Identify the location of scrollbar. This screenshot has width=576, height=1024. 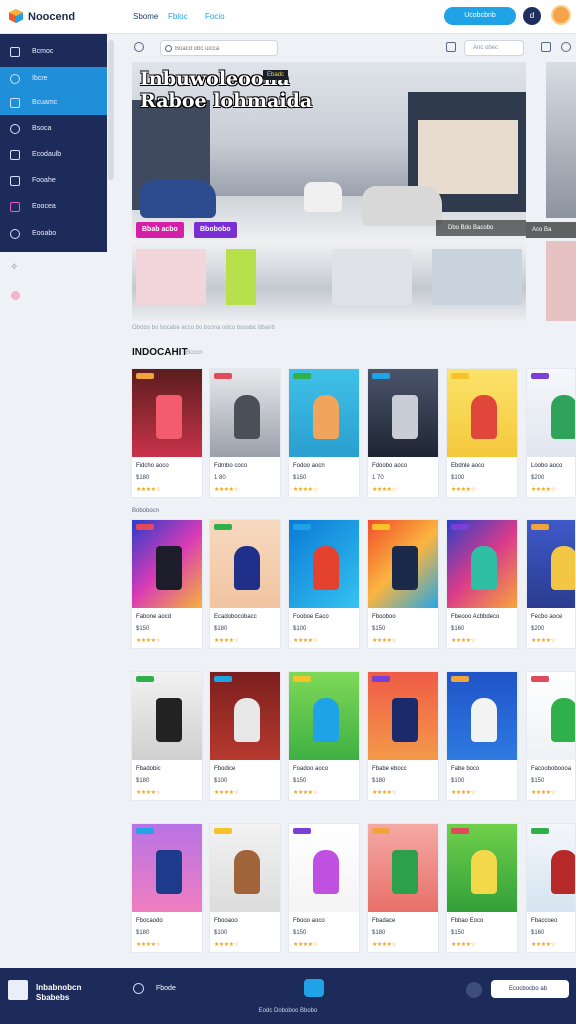
(111, 110).